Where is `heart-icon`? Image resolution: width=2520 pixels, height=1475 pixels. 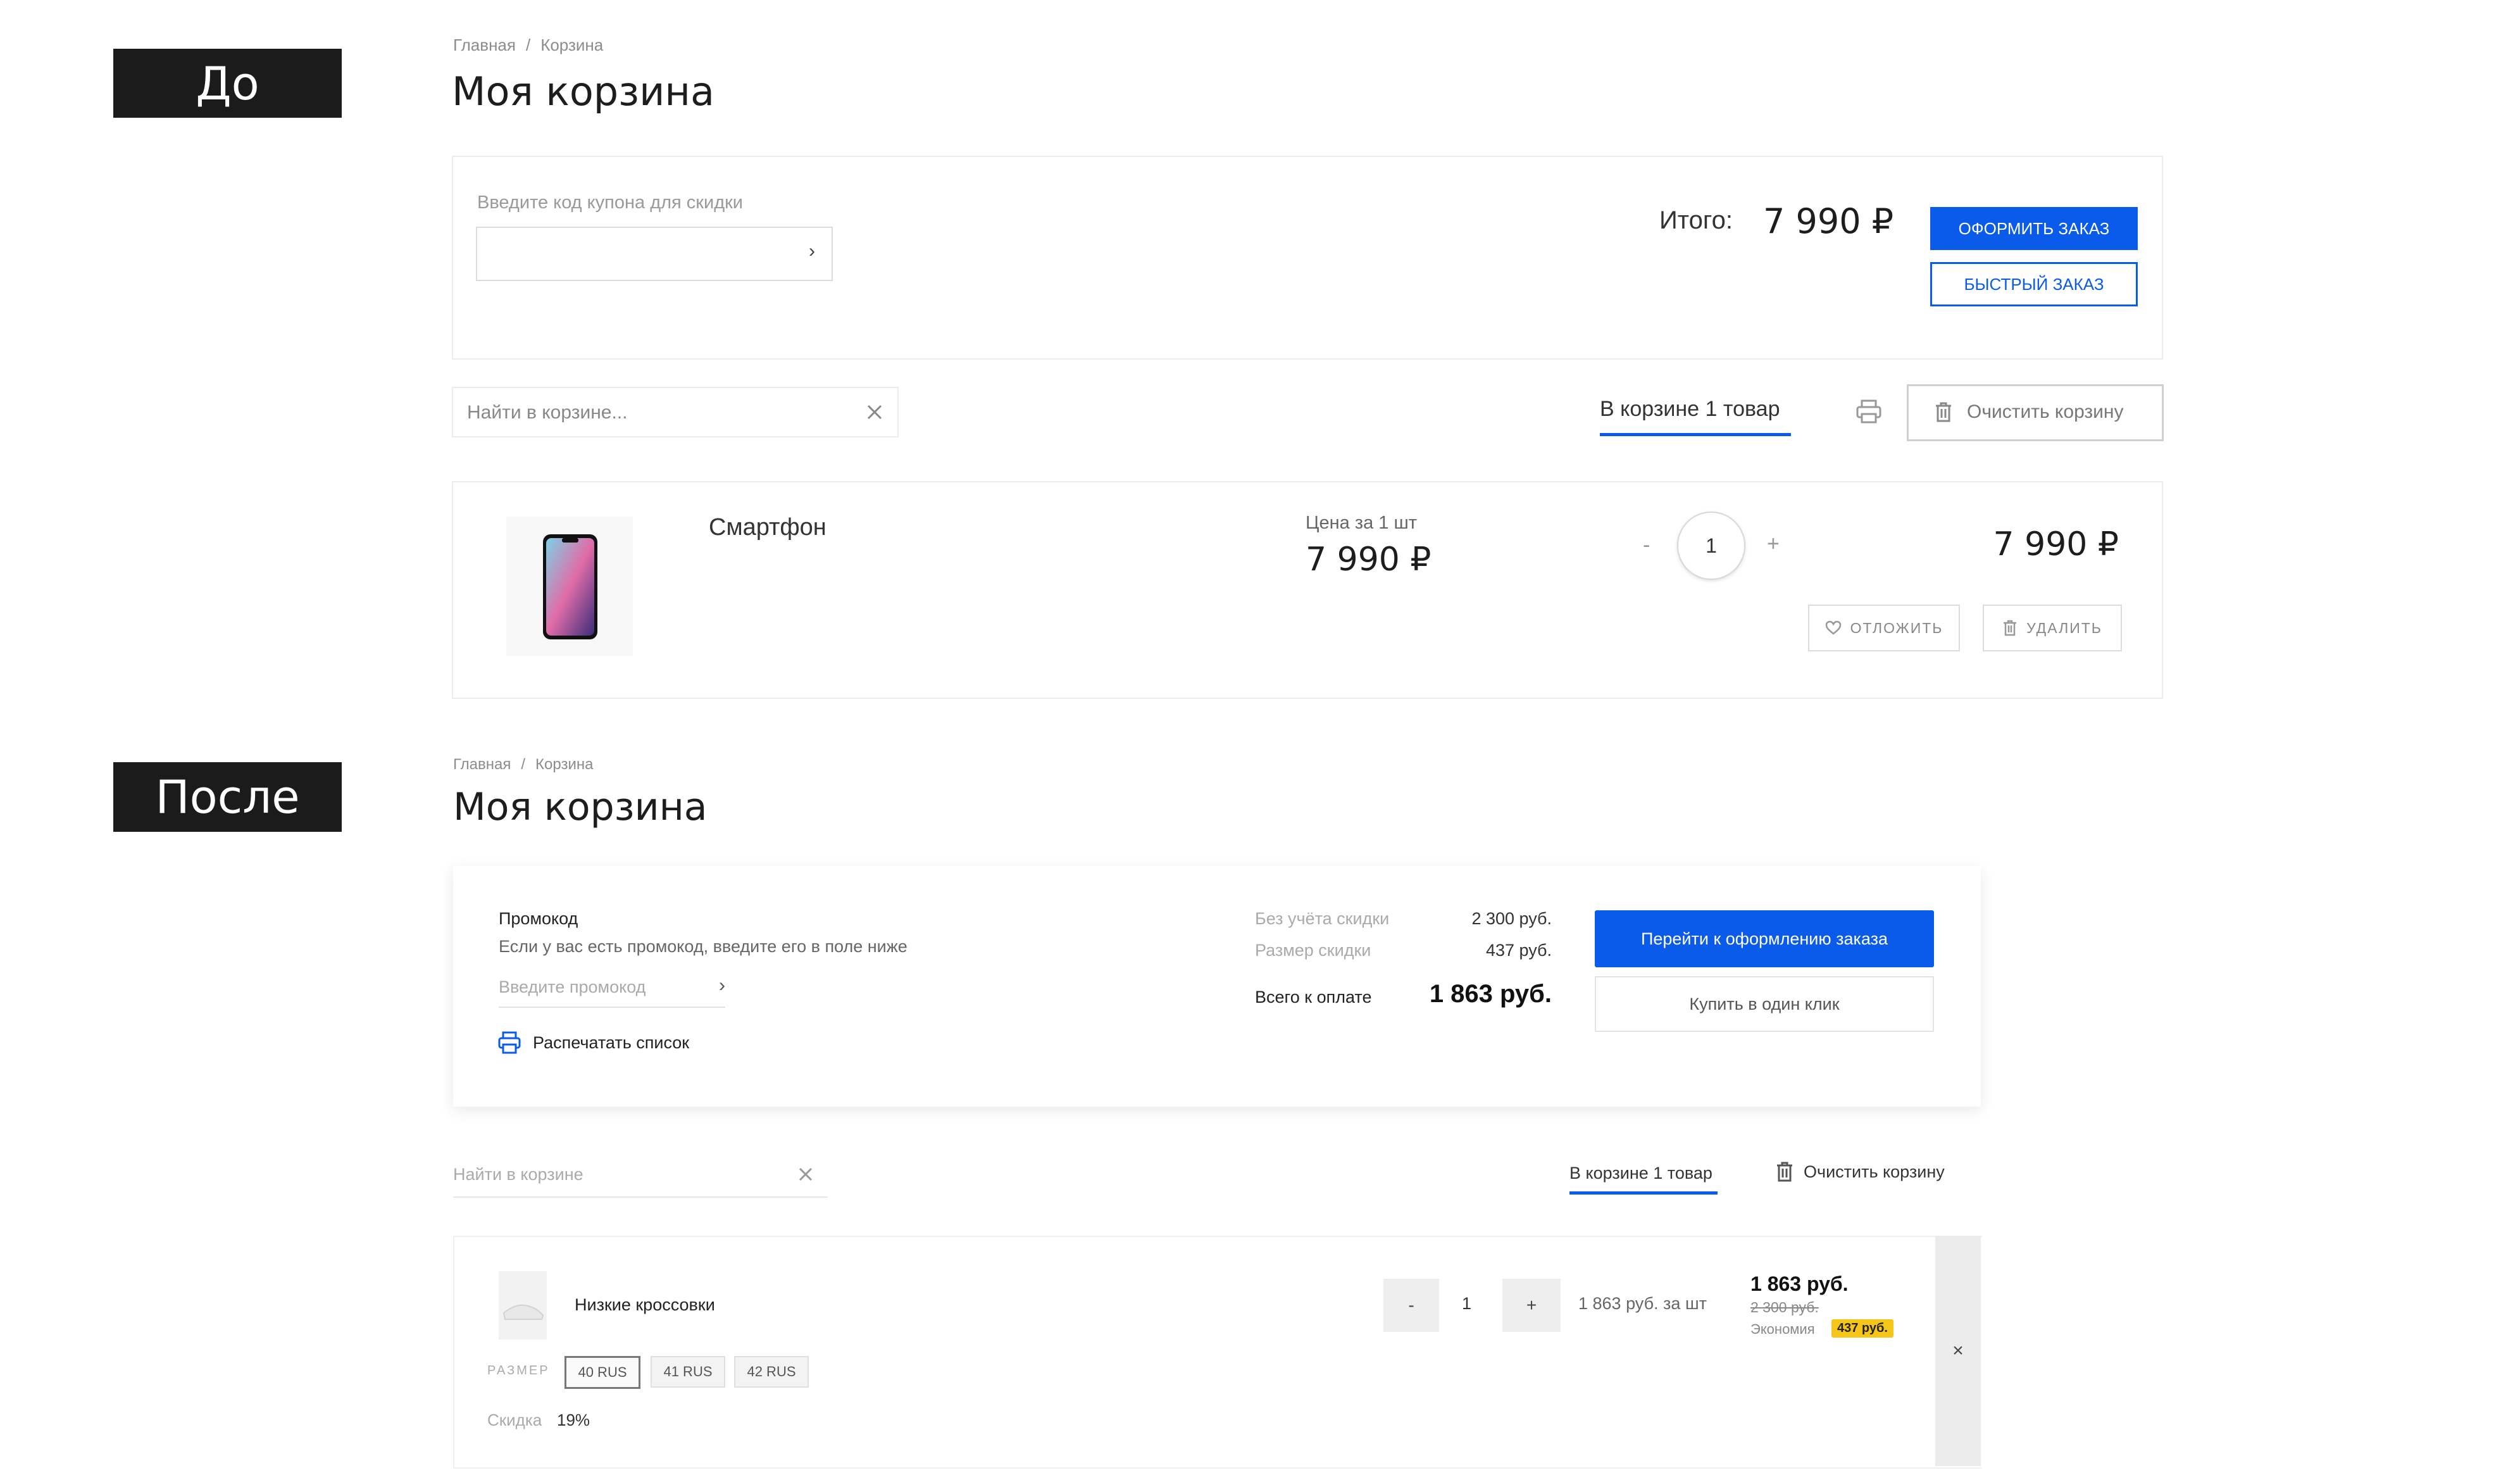 heart-icon is located at coordinates (1833, 627).